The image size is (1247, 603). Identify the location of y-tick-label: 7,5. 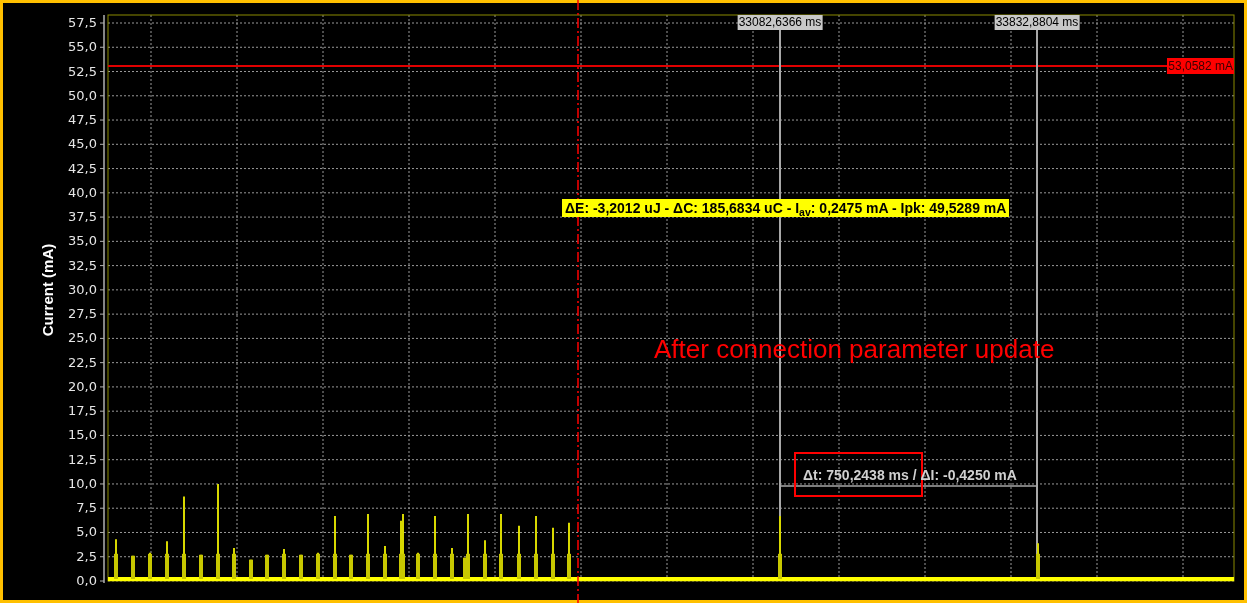
(86, 508).